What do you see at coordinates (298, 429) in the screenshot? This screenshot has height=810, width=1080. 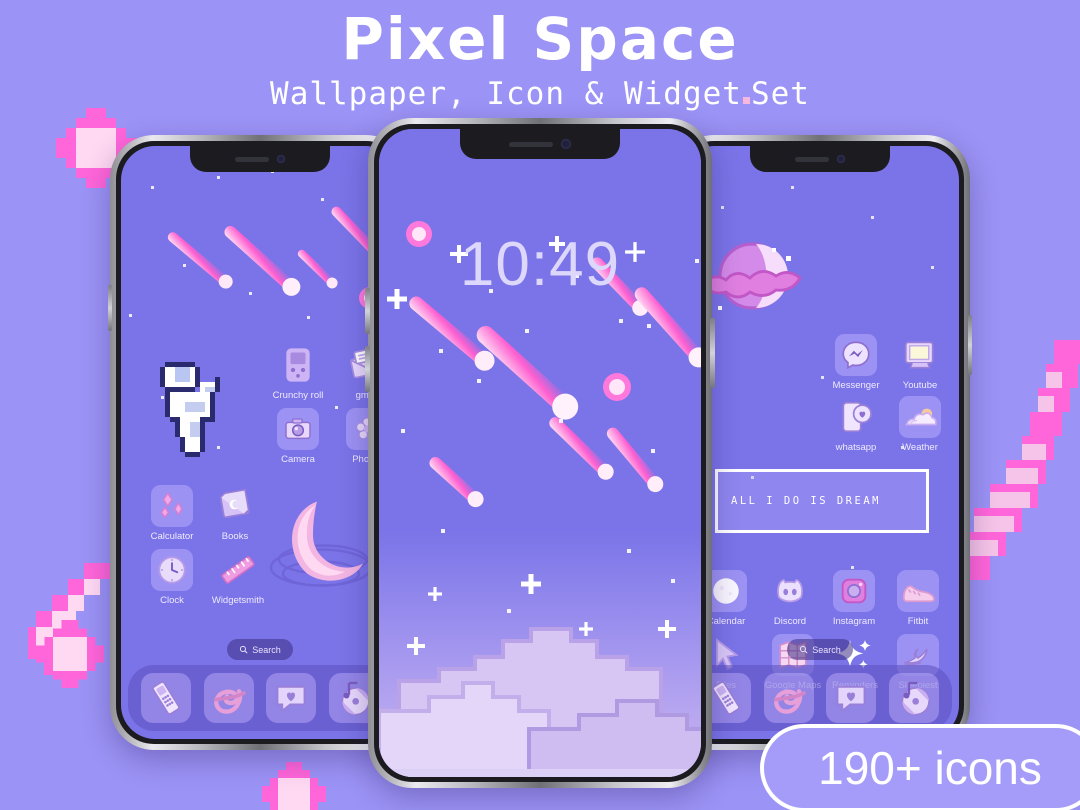 I see `camera-icon` at bounding box center [298, 429].